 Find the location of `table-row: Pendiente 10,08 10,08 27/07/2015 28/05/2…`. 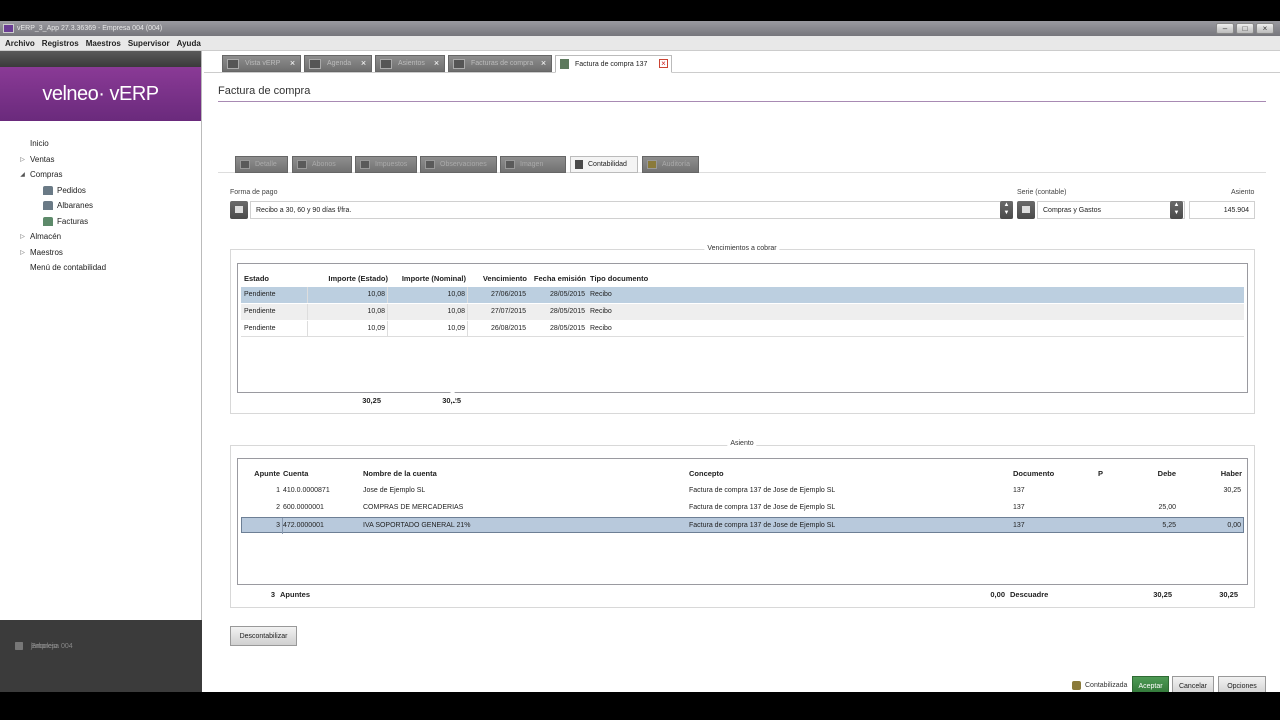

table-row: Pendiente 10,08 10,08 27/07/2015 28/05/2… is located at coordinates (742, 312).